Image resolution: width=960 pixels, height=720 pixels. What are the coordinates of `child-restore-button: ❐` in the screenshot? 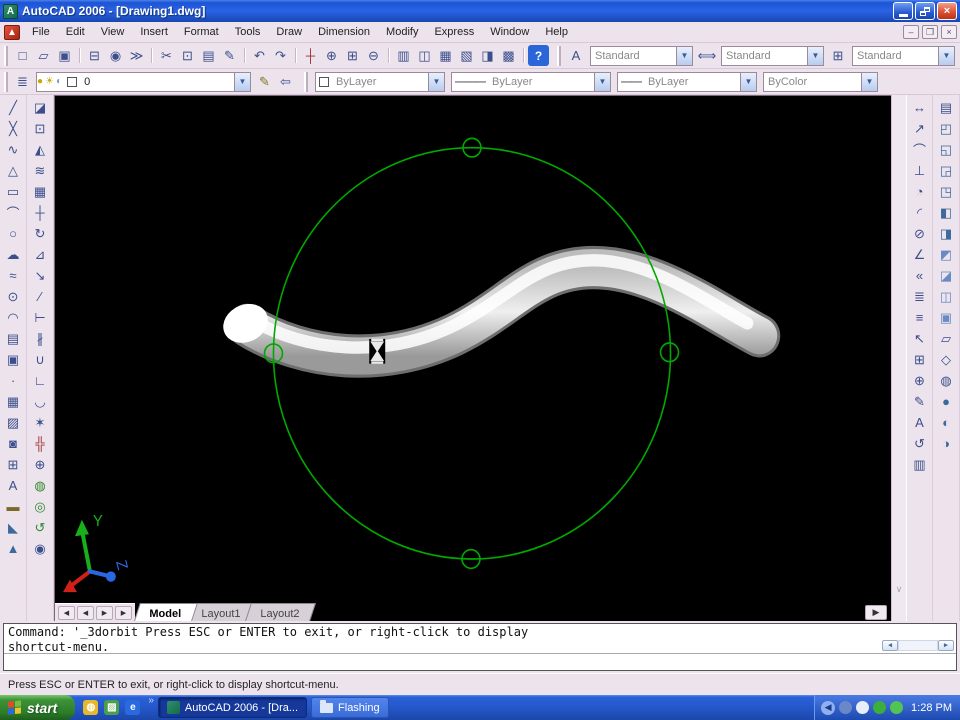 It's located at (930, 32).